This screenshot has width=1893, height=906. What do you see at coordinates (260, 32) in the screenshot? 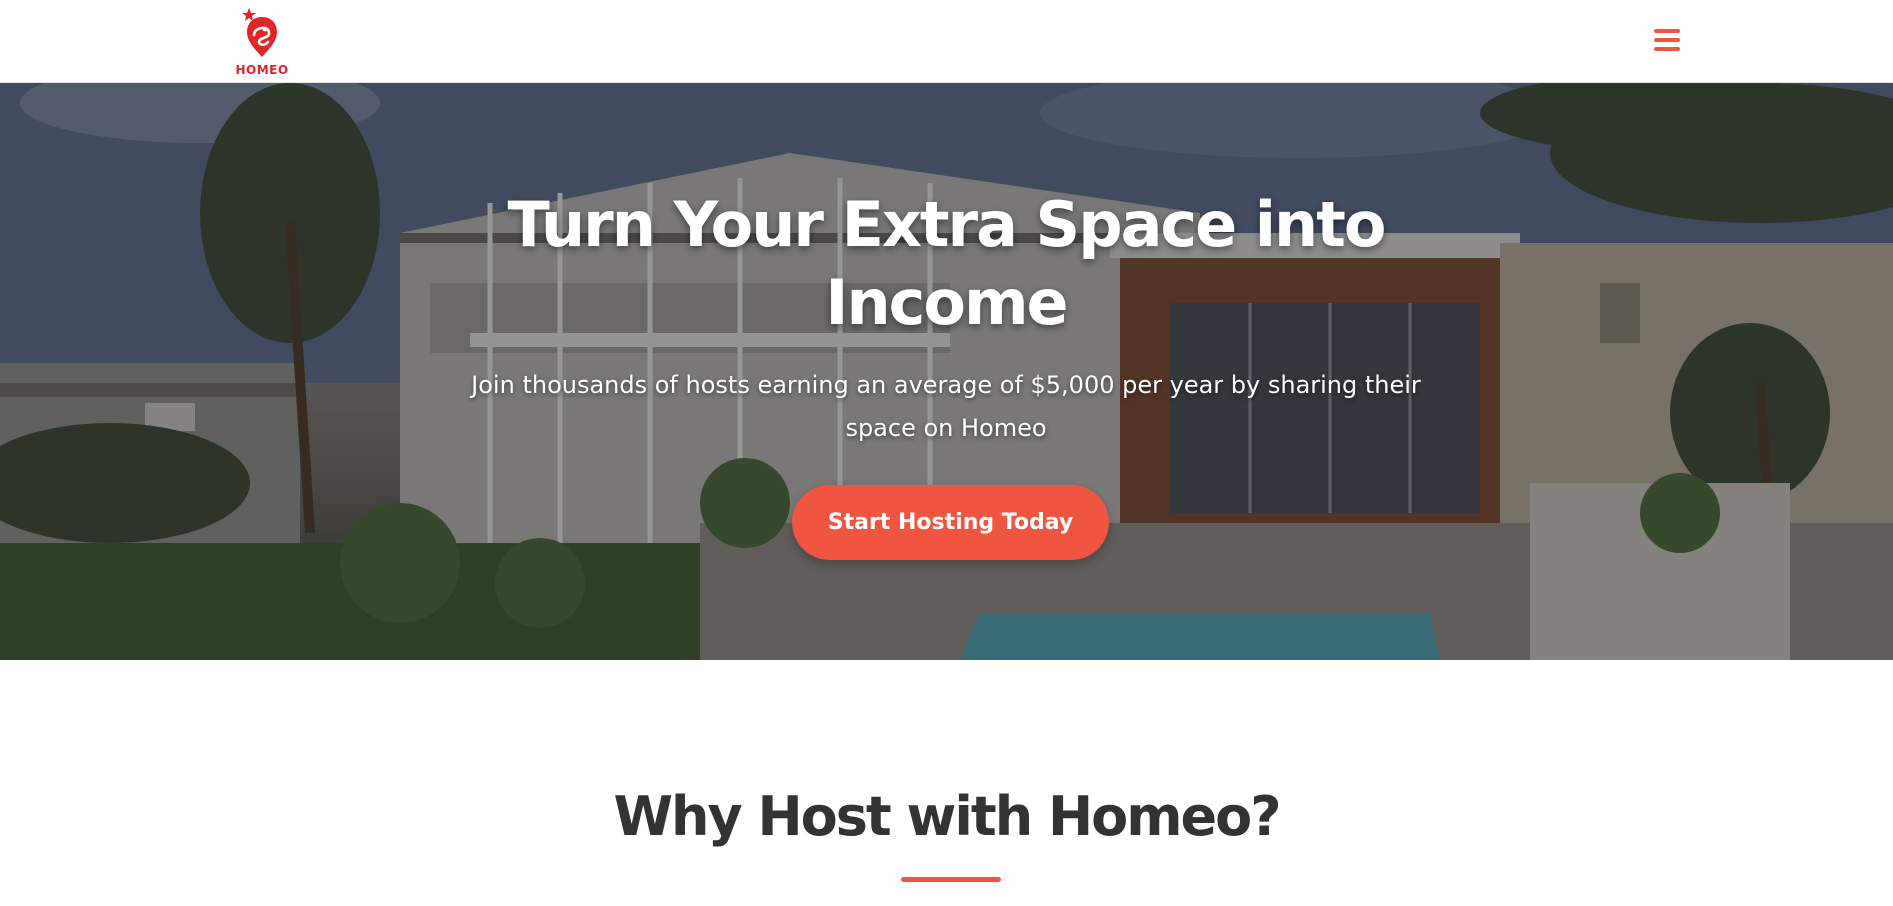
I see `location-pin-icon` at bounding box center [260, 32].